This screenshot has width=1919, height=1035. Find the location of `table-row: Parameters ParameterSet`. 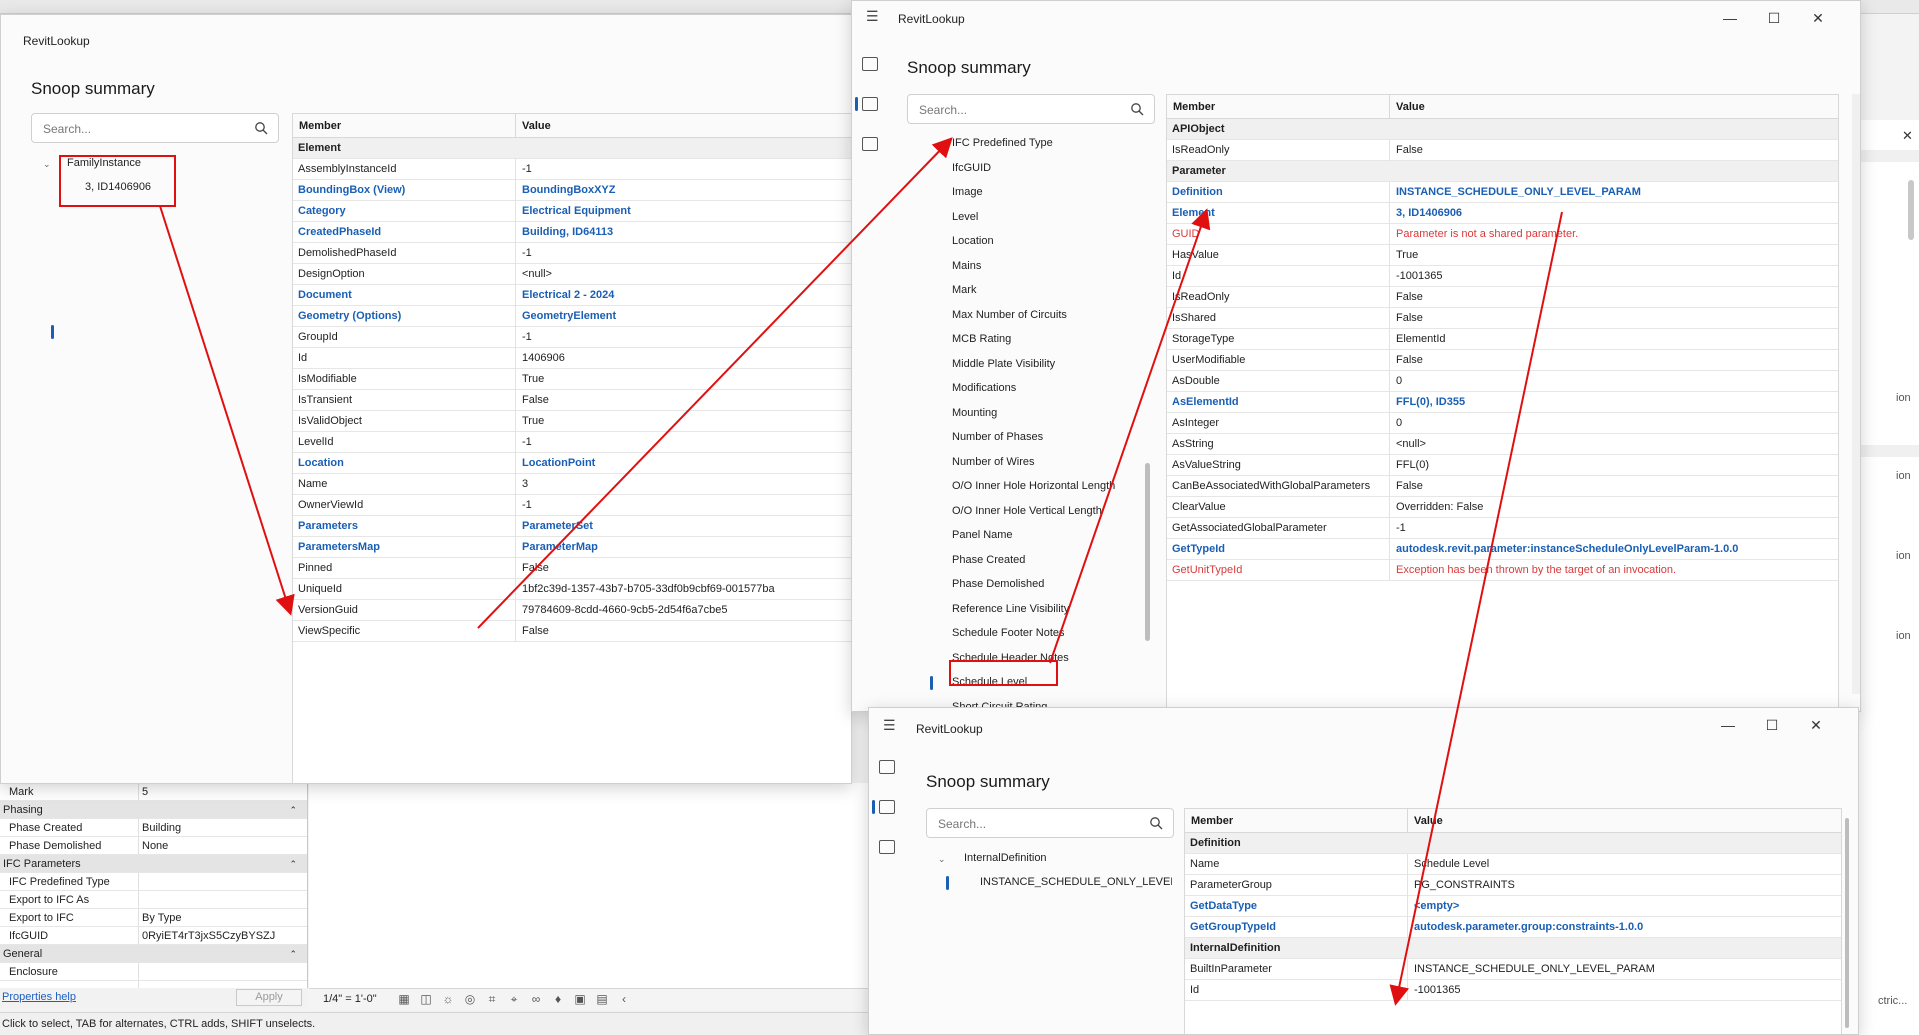

table-row: Parameters ParameterSet is located at coordinates (572, 526).